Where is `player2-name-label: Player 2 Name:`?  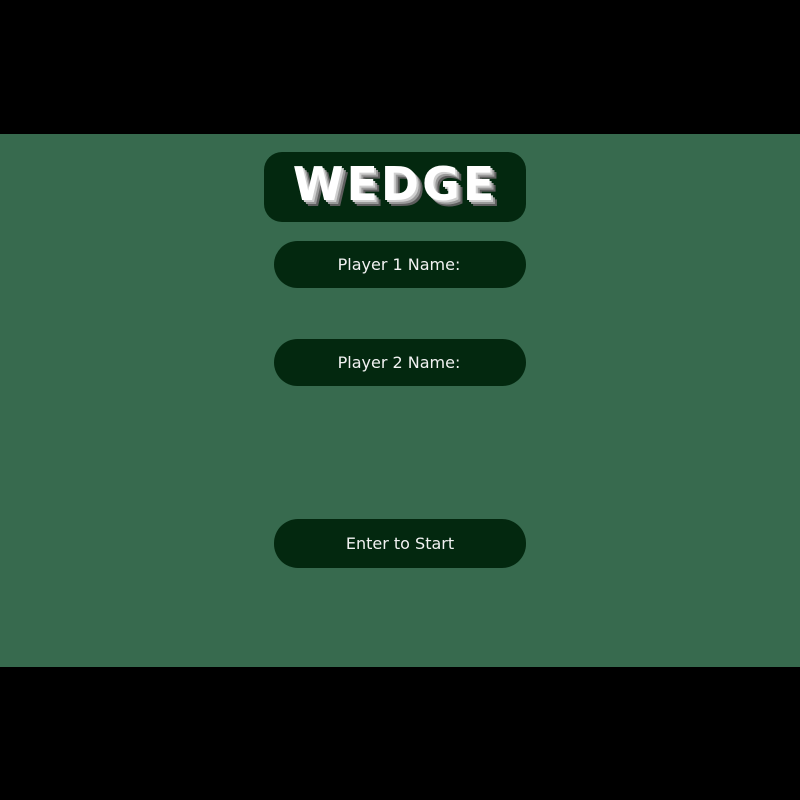
player2-name-label: Player 2 Name: is located at coordinates (399, 362).